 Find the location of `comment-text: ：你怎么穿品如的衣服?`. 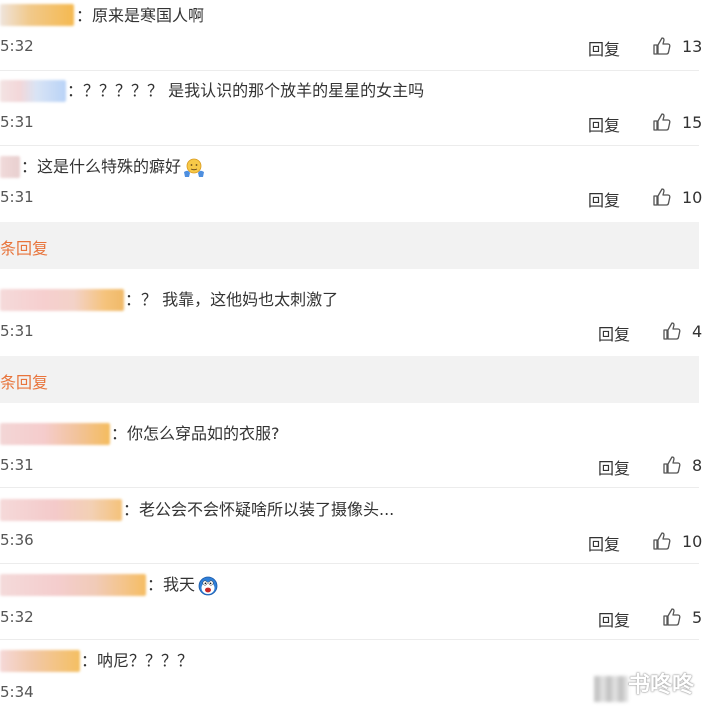

comment-text: ：你怎么穿品如的衣服? is located at coordinates (195, 433).